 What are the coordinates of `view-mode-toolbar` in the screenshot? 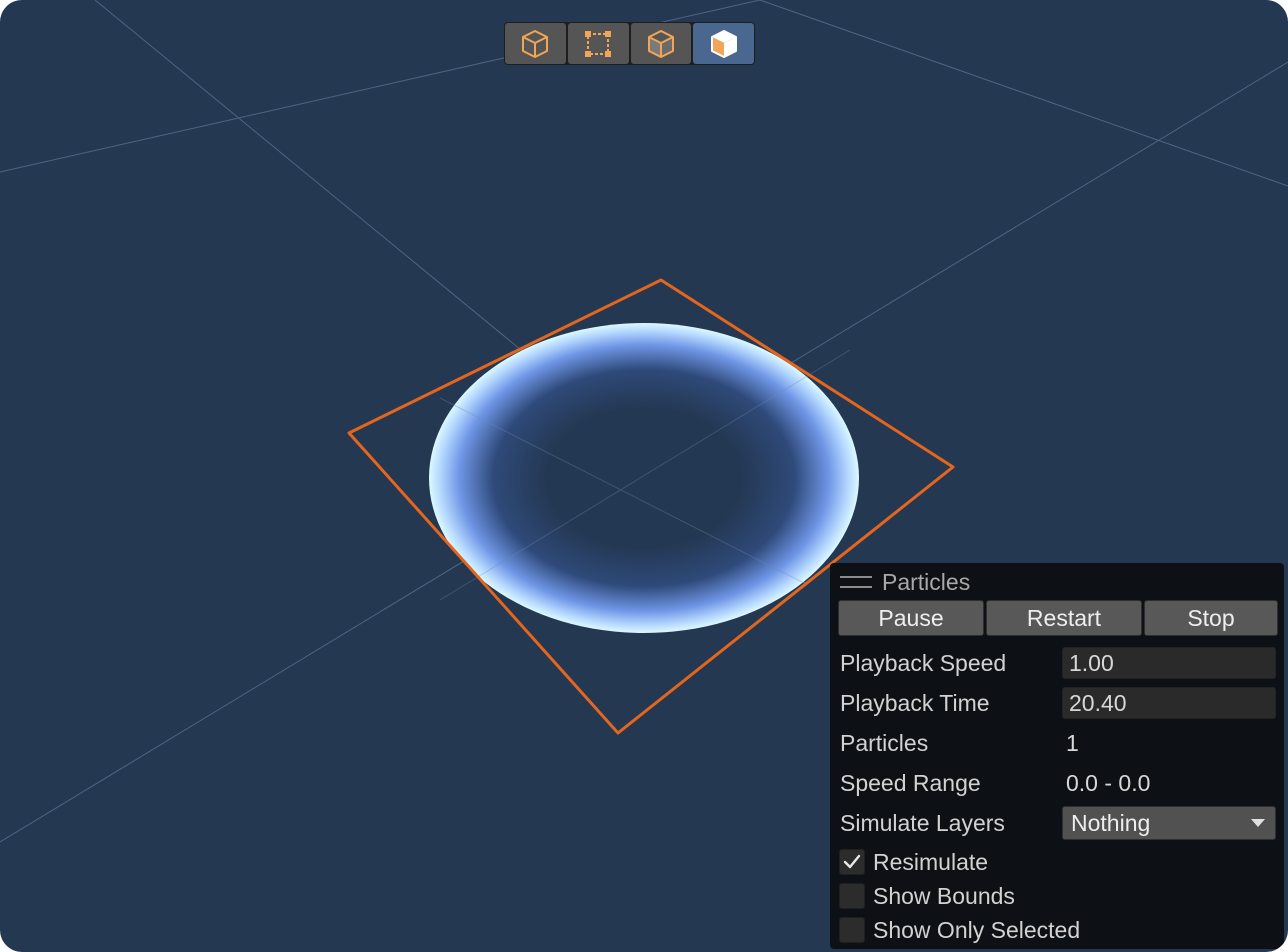 It's located at (629, 43).